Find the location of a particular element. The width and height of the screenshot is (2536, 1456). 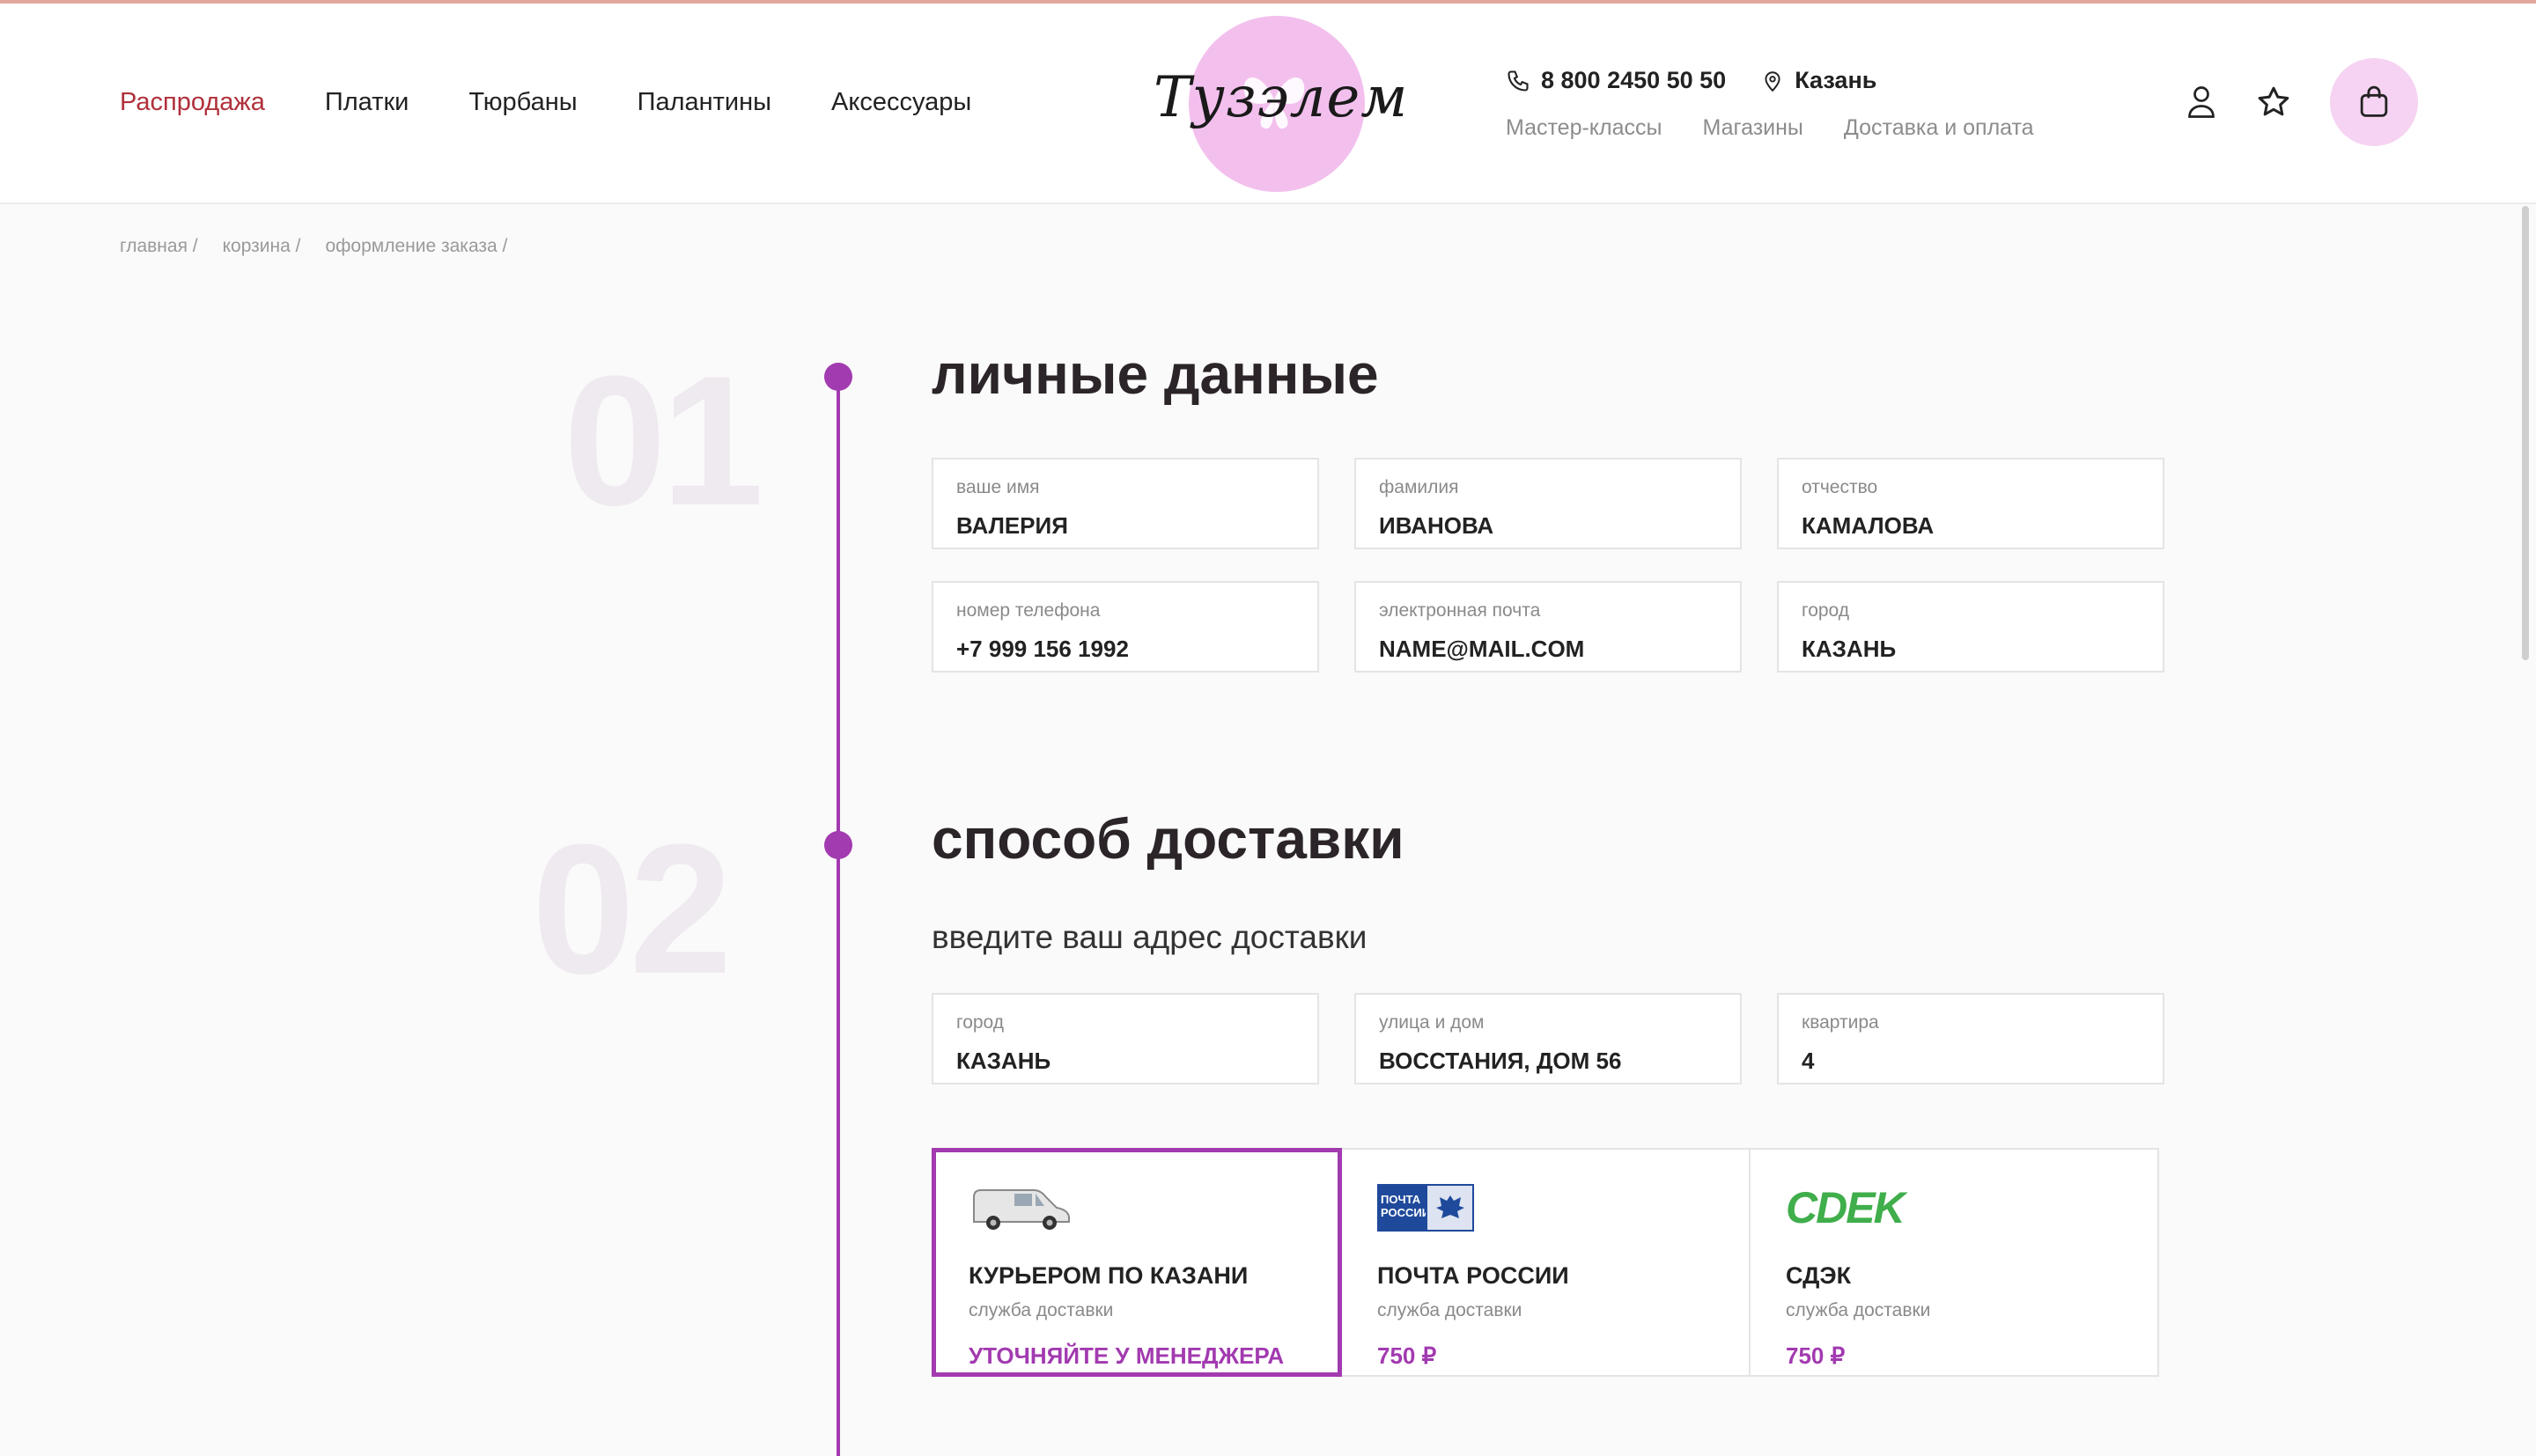

breadcrumb: главная / корзина / оформление заказа / is located at coordinates (326, 246).